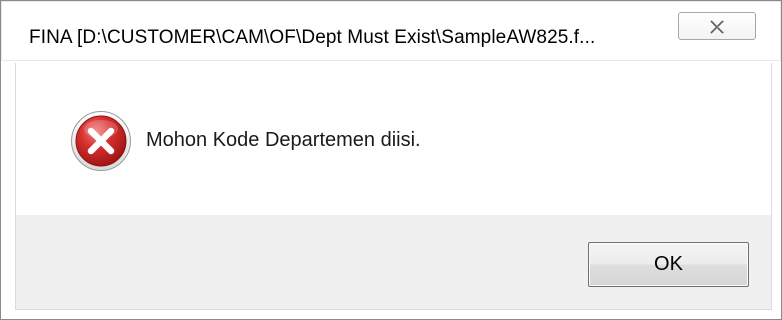  Describe the element at coordinates (668, 264) in the screenshot. I see `ok-button: OK` at that location.